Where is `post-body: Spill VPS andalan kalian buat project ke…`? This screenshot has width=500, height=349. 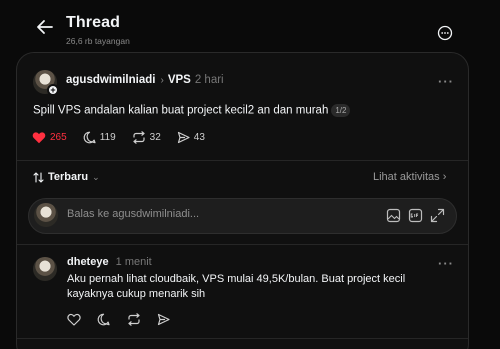 post-body: Spill VPS andalan kalian buat project ke… is located at coordinates (181, 110).